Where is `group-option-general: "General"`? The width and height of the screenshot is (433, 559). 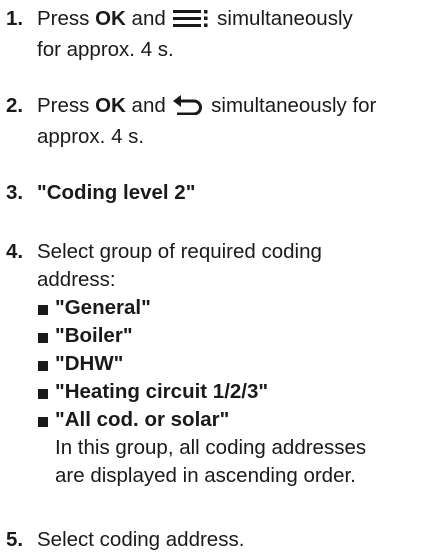
group-option-general: "General" is located at coordinates (201, 308).